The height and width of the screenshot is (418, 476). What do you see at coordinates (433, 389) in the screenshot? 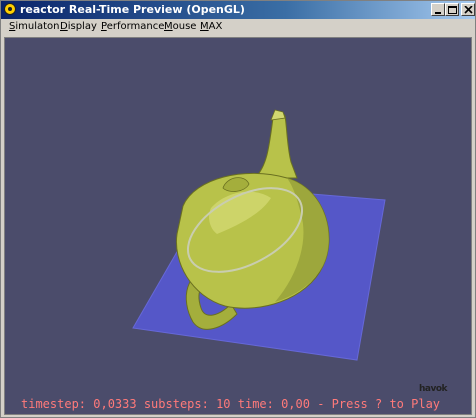
I see `havok-logo: havok` at bounding box center [433, 389].